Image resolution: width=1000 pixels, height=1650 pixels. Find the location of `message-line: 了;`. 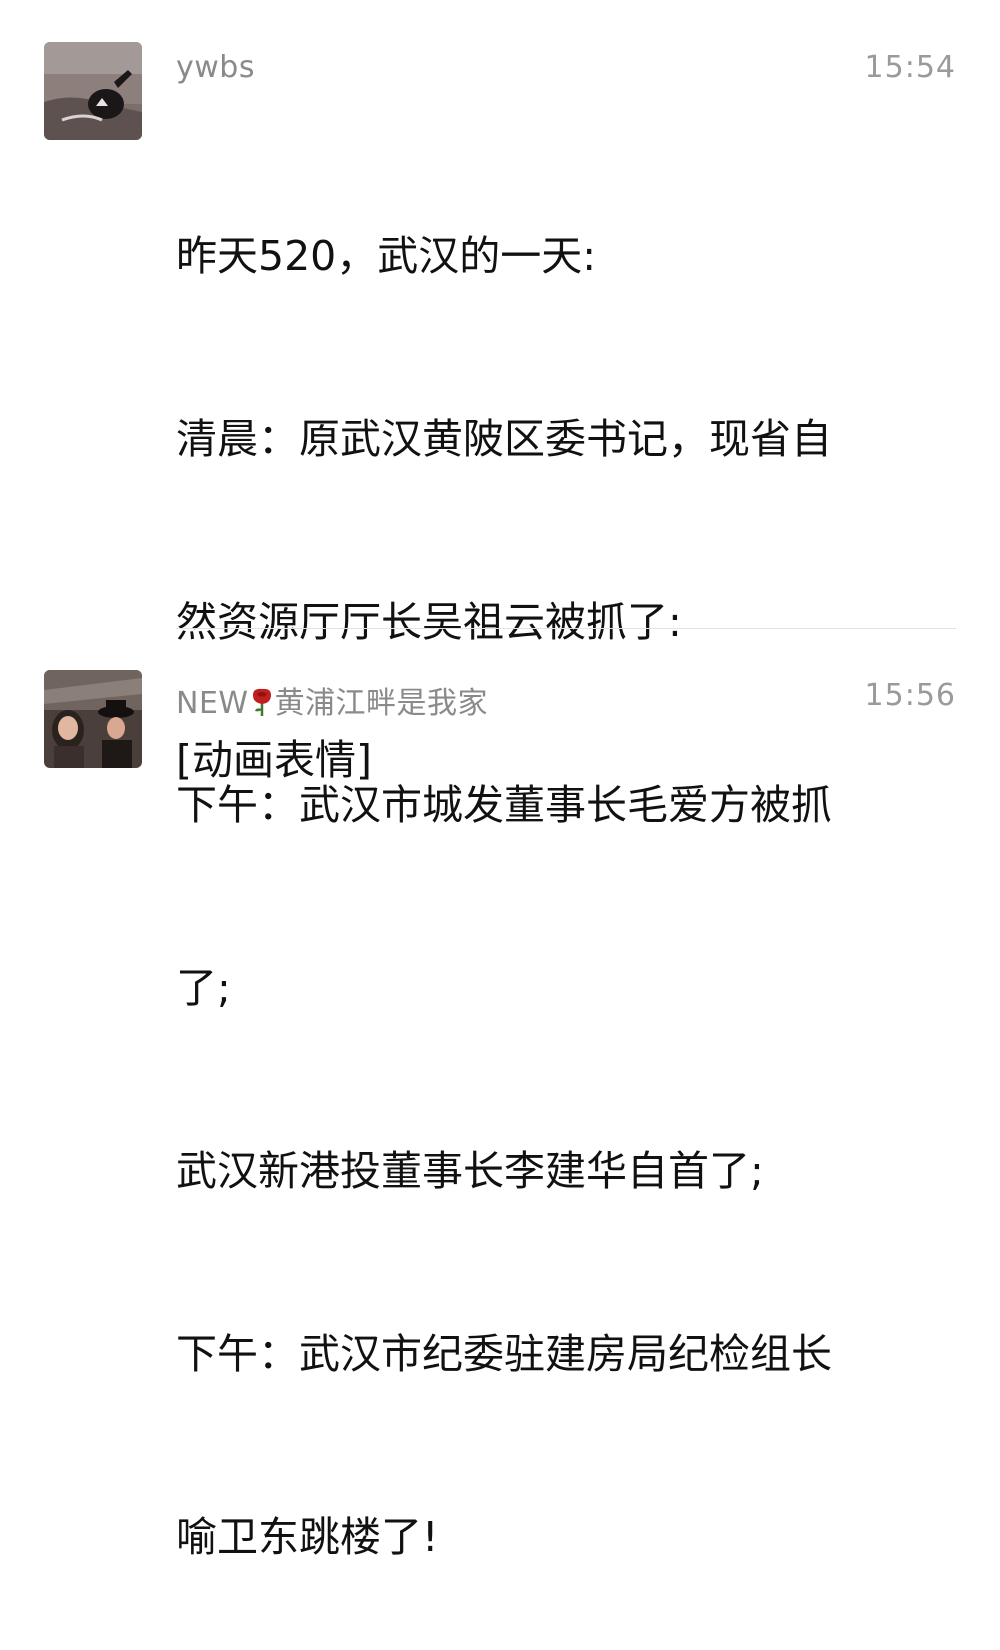

message-line: 了; is located at coordinates (203, 988).